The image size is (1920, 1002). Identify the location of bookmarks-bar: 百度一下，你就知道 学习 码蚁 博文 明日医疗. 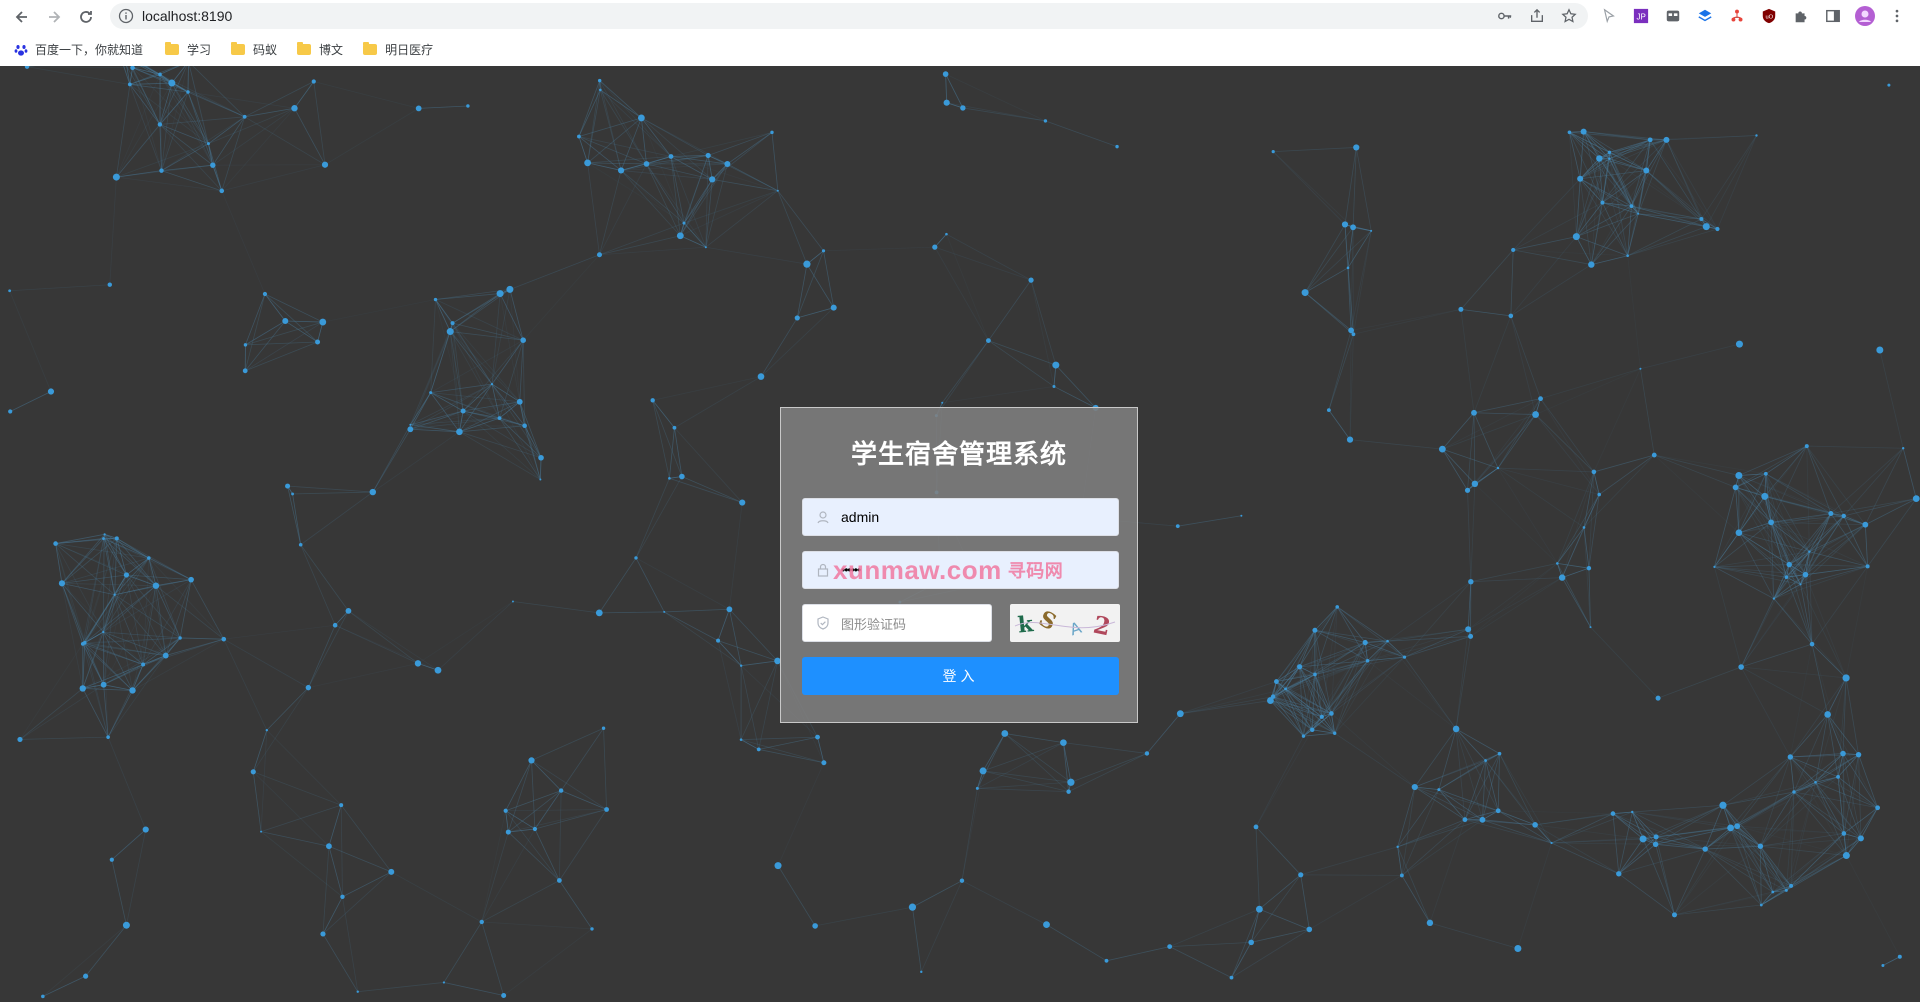
(960, 50).